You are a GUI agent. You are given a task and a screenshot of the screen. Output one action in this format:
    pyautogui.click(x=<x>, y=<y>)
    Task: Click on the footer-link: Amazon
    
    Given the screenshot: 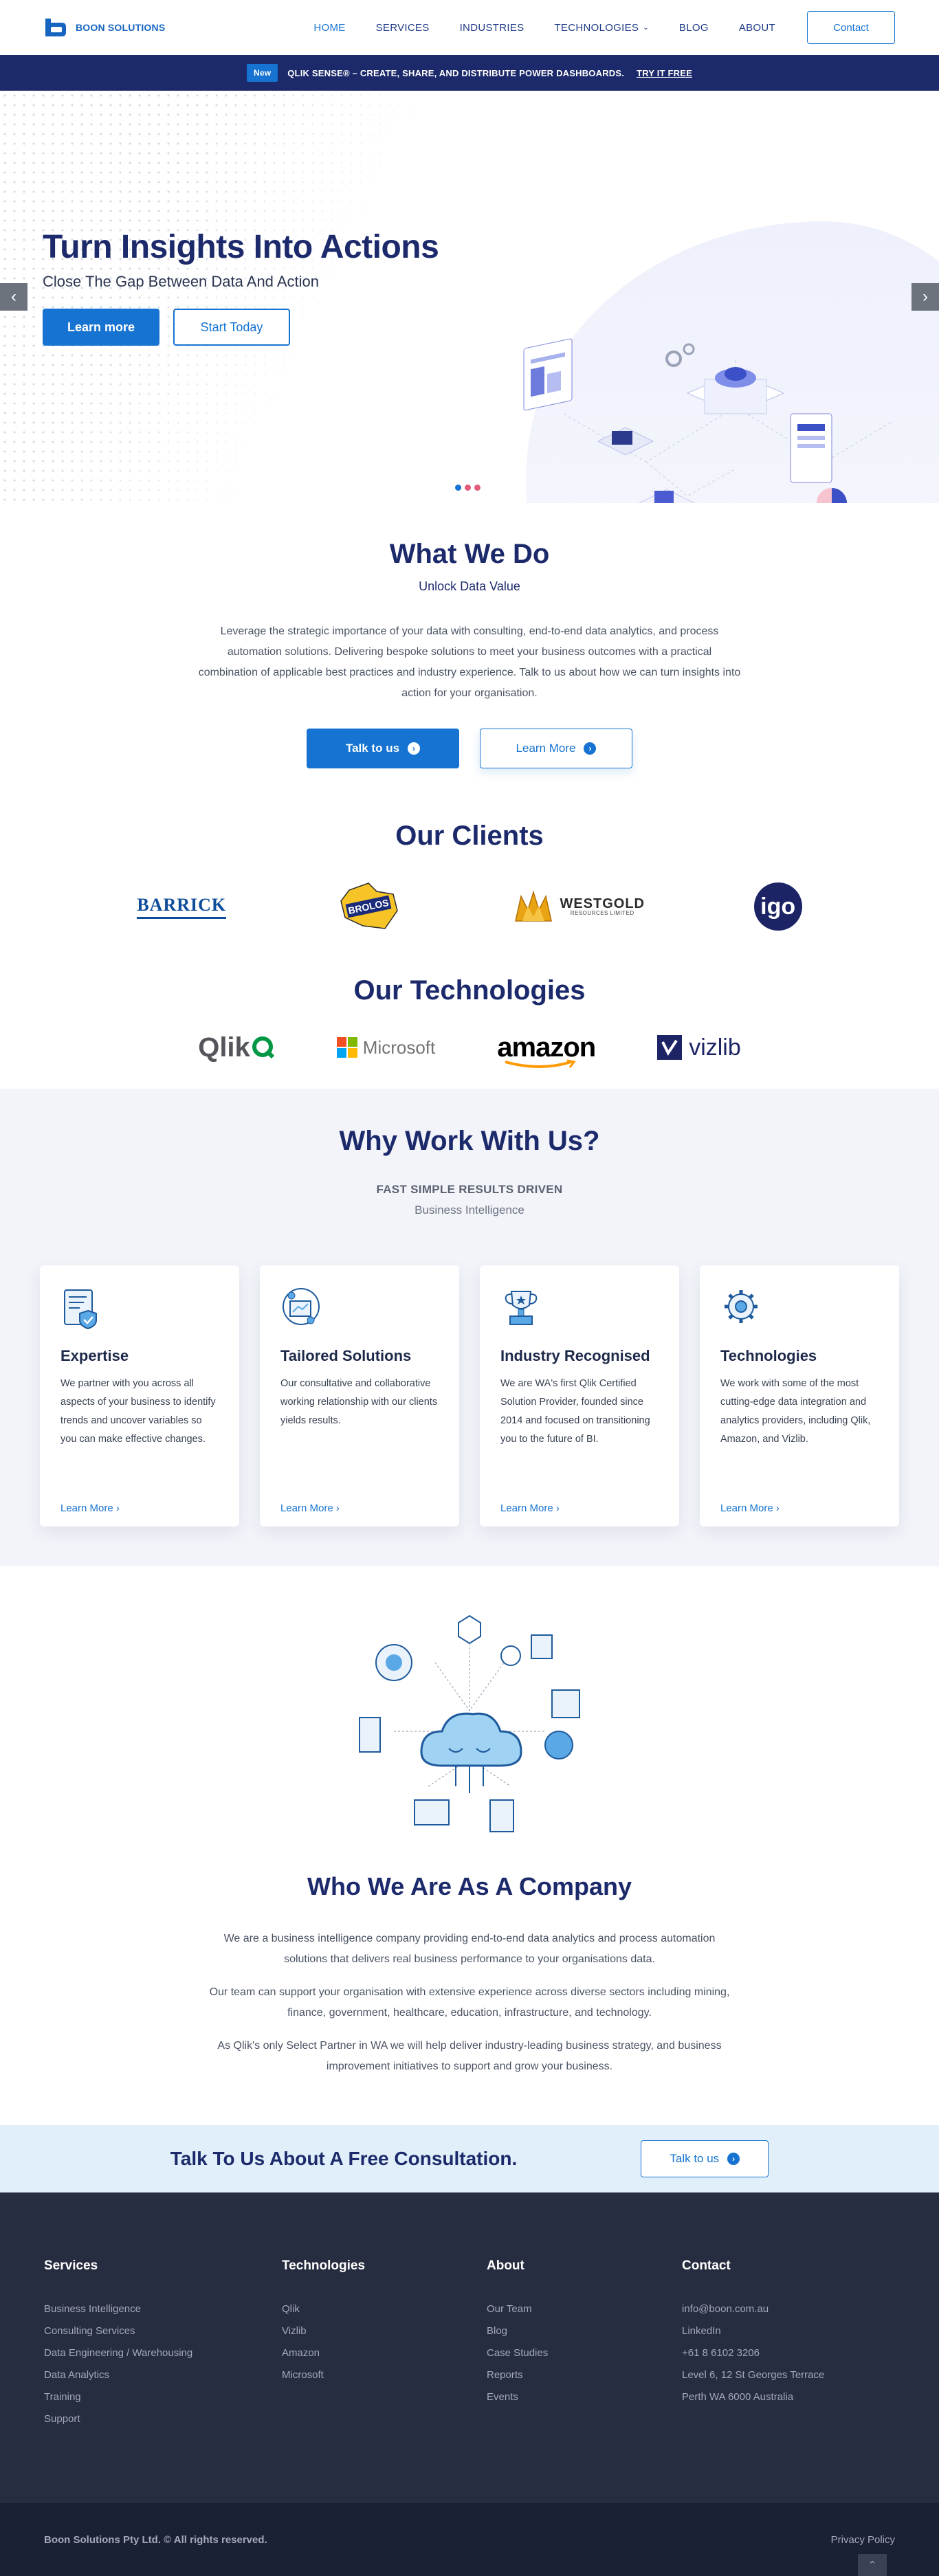 What is the action you would take?
    pyautogui.click(x=384, y=2353)
    